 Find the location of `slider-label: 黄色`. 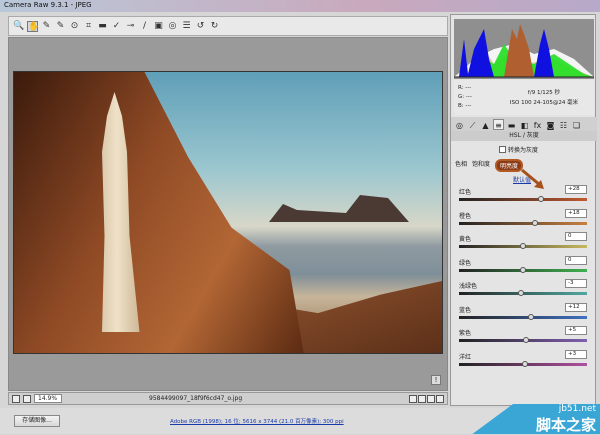

slider-label: 黄色 is located at coordinates (465, 239).